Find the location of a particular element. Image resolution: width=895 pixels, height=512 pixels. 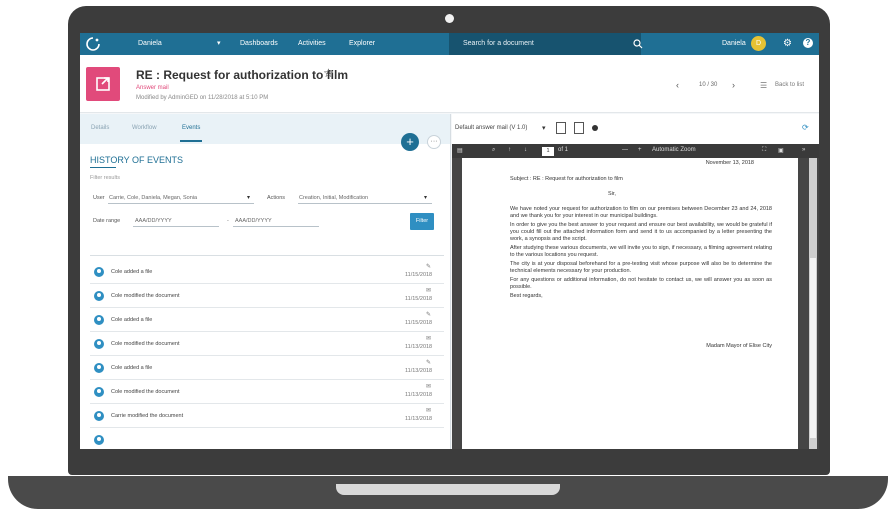

scrollbar-thumb is located at coordinates (813, 348).